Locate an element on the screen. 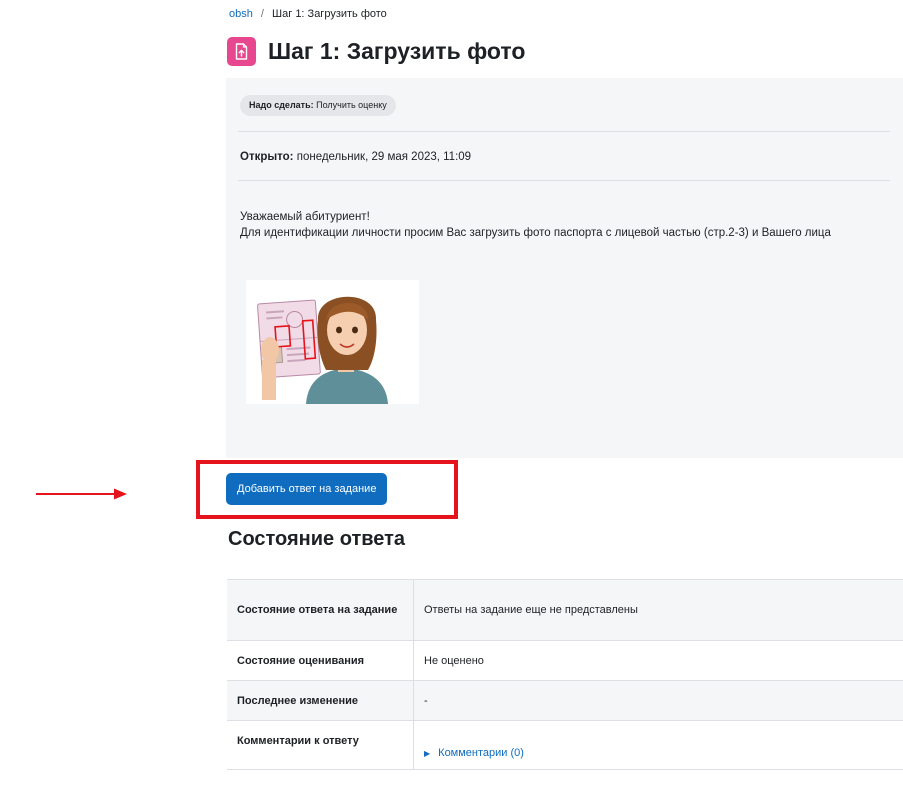  table-row: Последнее изменение - is located at coordinates (565, 700).